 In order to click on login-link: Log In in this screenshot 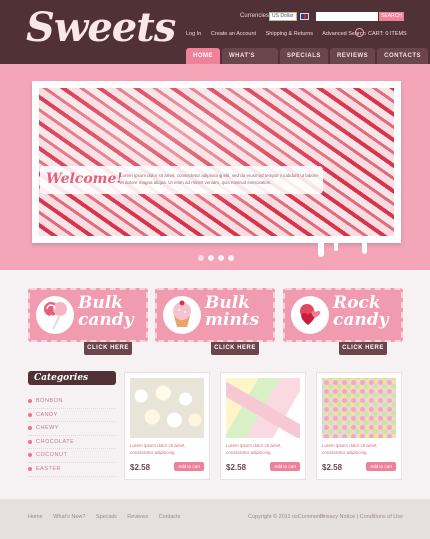, I will do `click(193, 34)`.